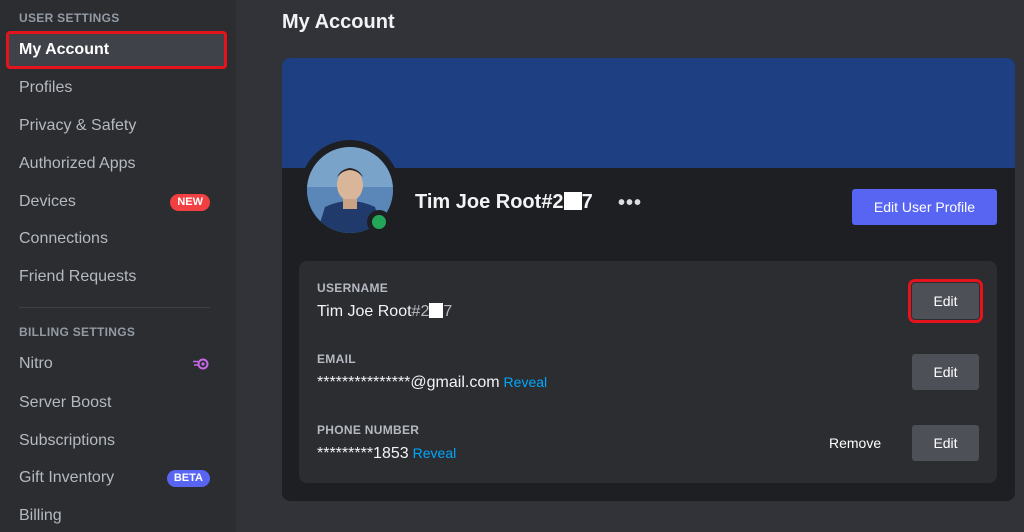 The width and height of the screenshot is (1024, 532). Describe the element at coordinates (116, 50) in the screenshot. I see `sidebar-item-my-account: My Account` at that location.